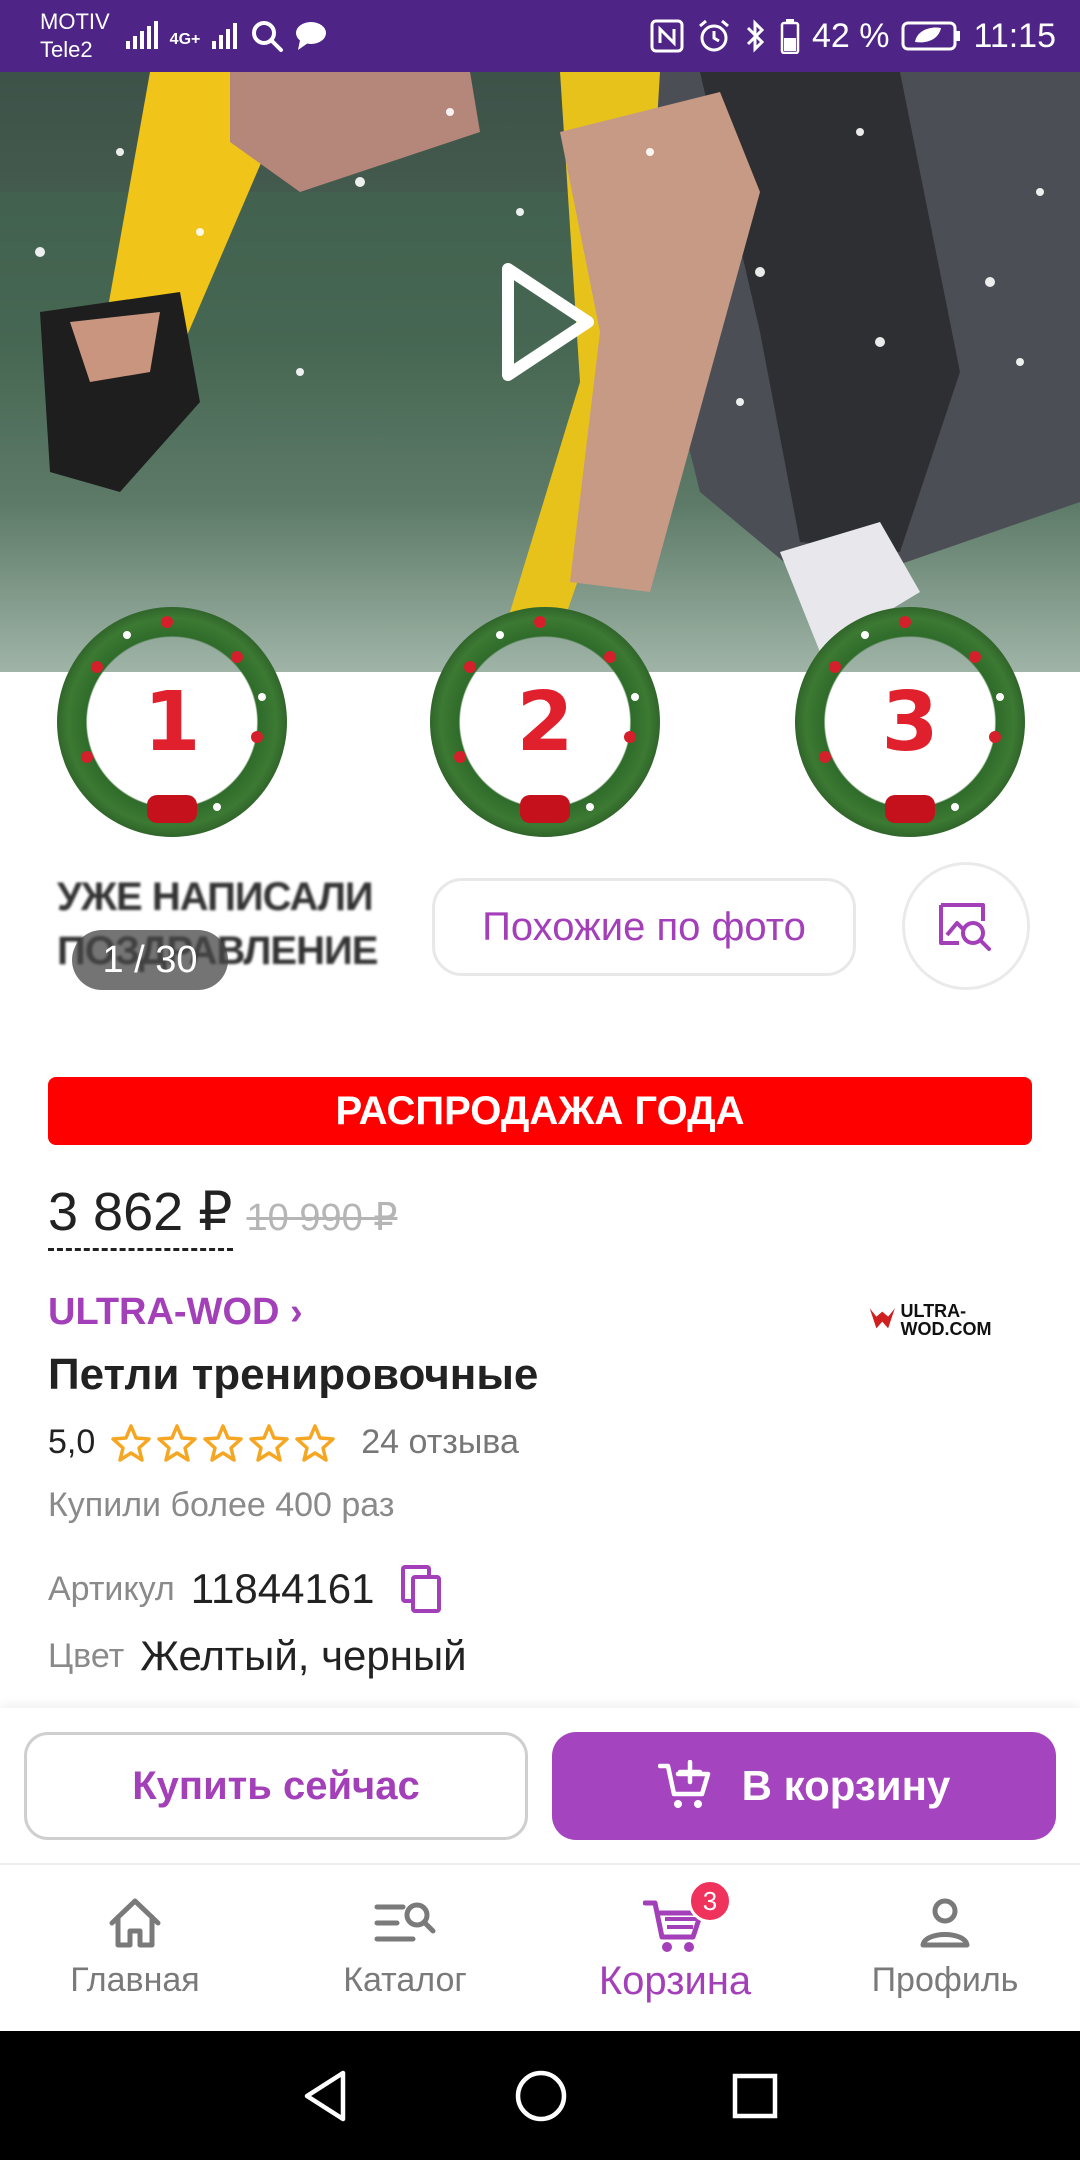 The width and height of the screenshot is (1080, 2160). Describe the element at coordinates (111, 1588) in the screenshot. I see `sku-label: Артикул` at that location.